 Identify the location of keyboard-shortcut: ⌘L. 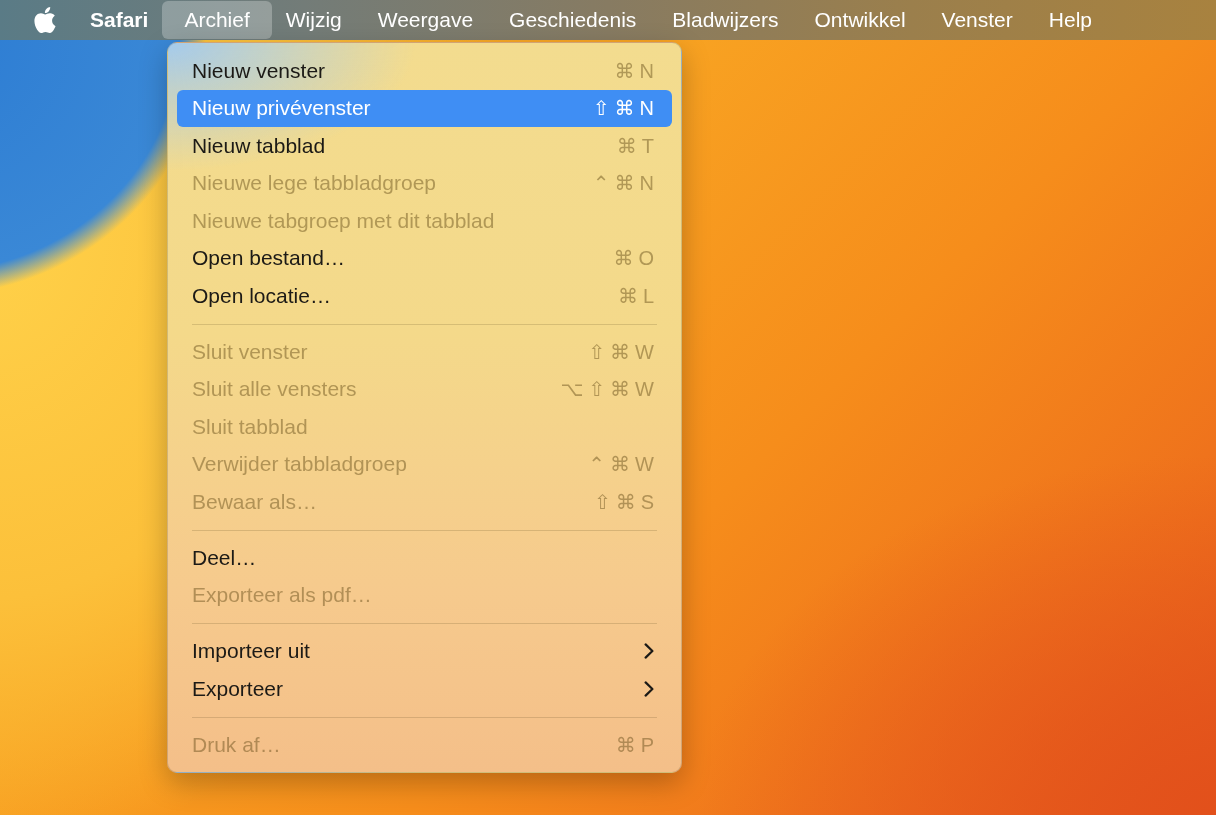
(637, 295).